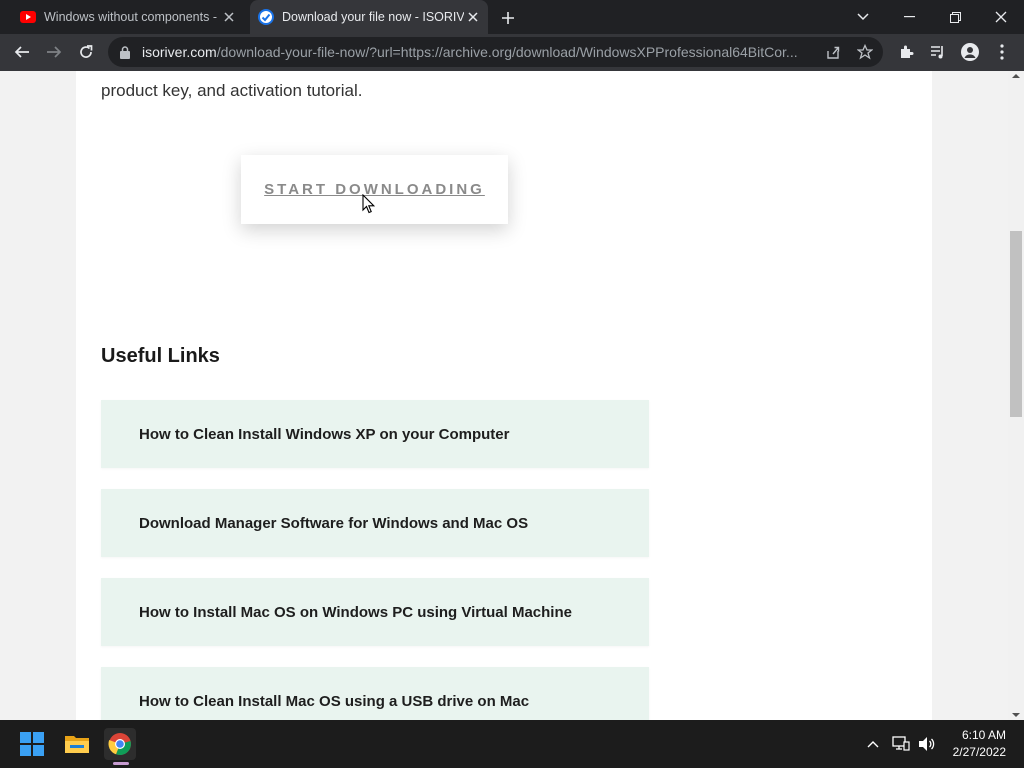 This screenshot has height=768, width=1024. Describe the element at coordinates (266, 17) in the screenshot. I see `site-check-icon` at that location.